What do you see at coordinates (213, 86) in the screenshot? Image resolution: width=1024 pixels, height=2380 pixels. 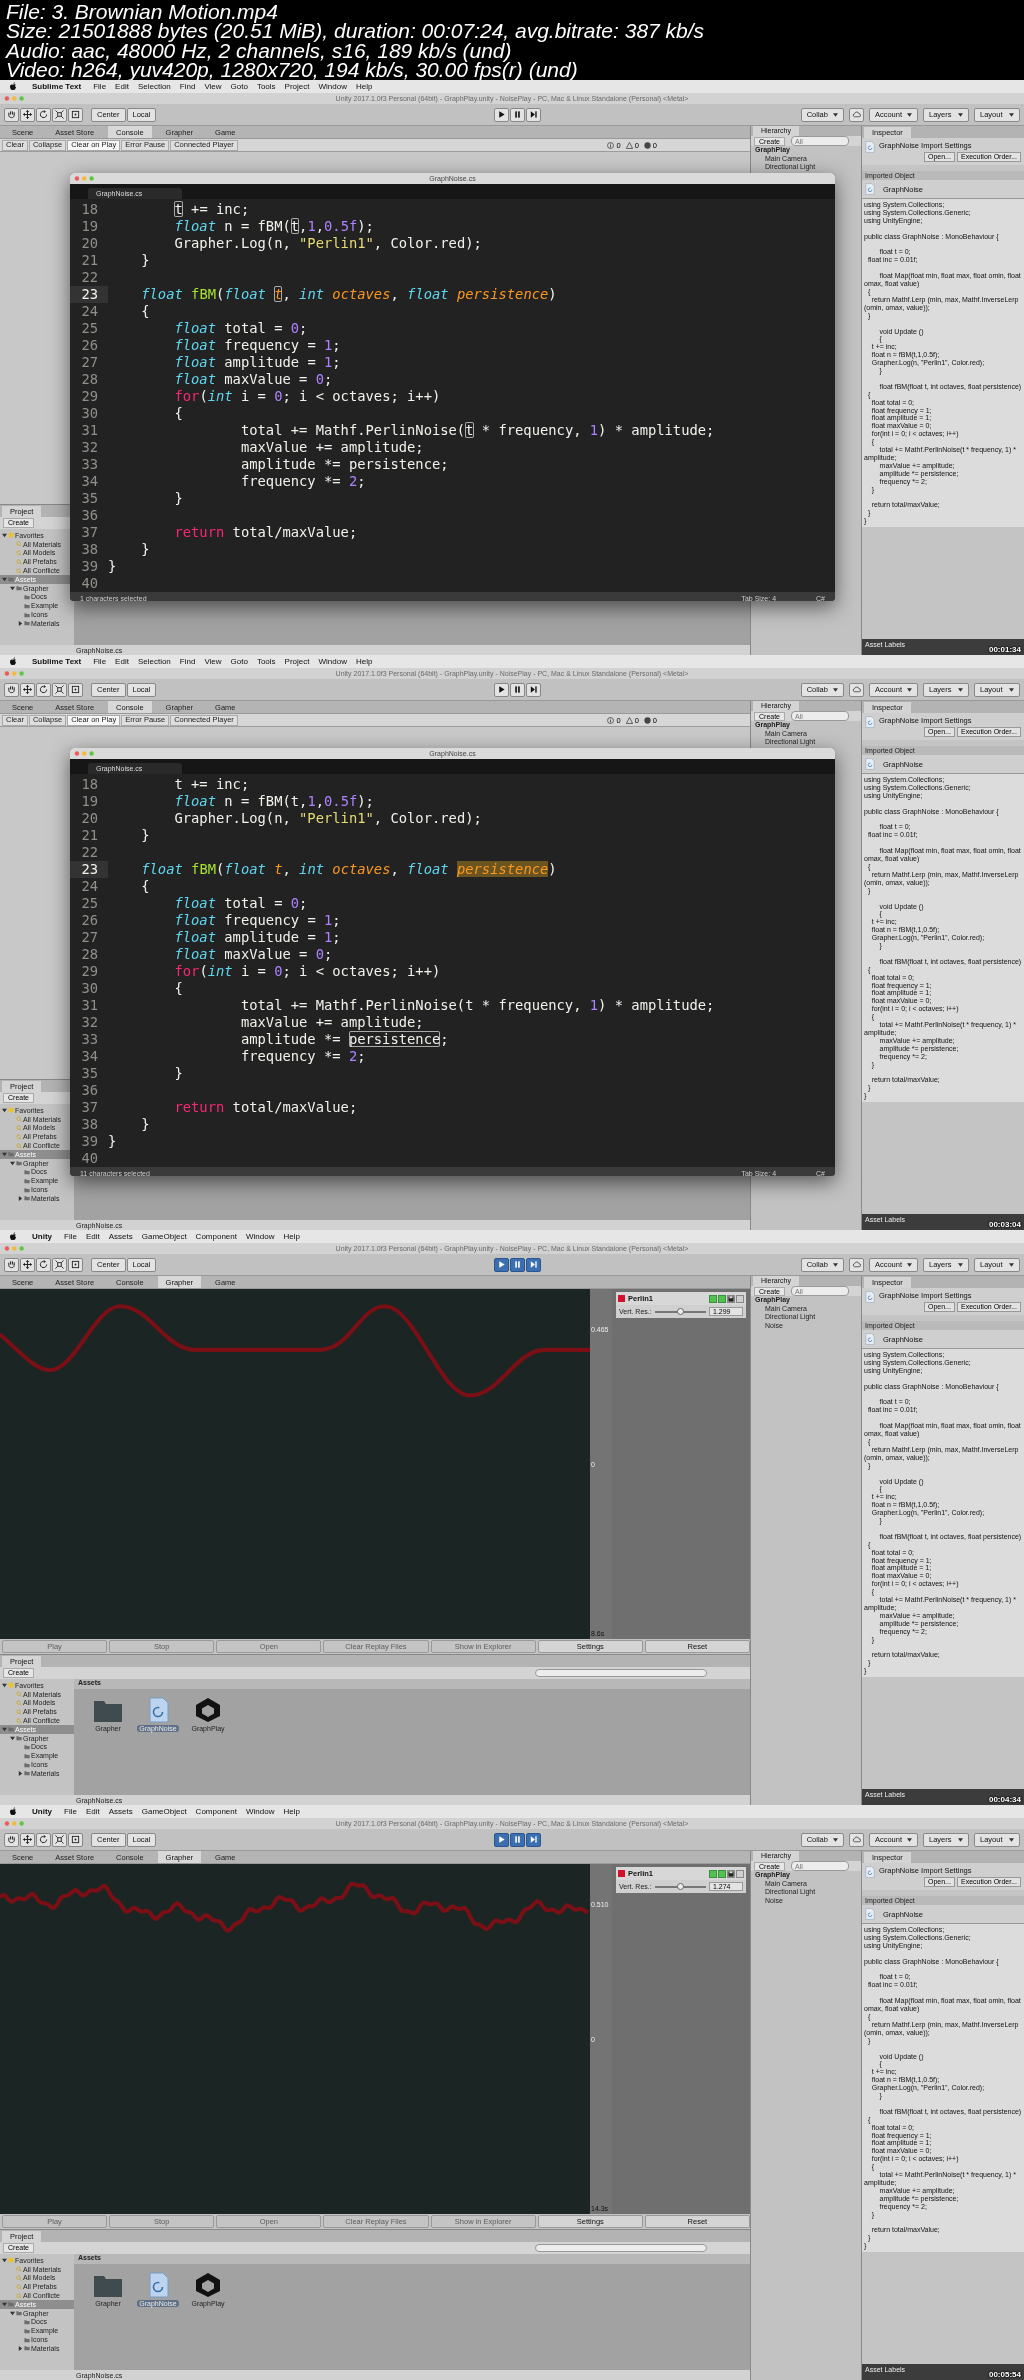 I see `menu-item: View` at bounding box center [213, 86].